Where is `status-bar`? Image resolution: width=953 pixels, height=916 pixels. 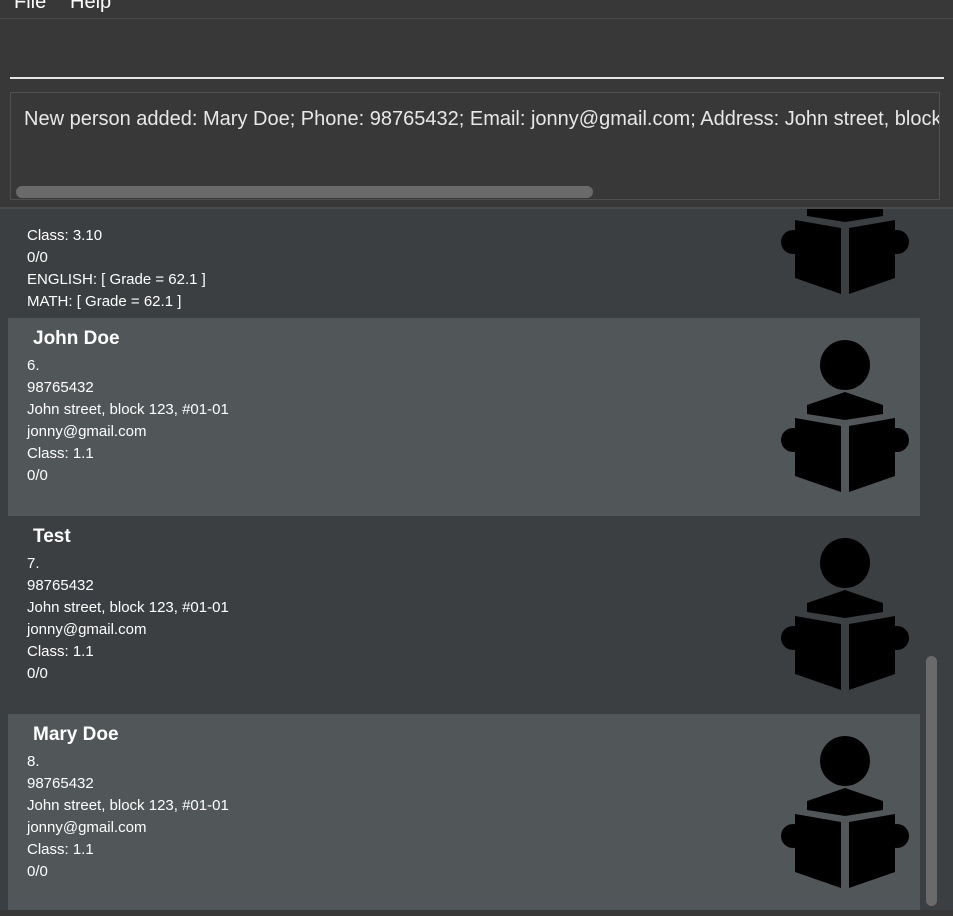
status-bar is located at coordinates (476, 913).